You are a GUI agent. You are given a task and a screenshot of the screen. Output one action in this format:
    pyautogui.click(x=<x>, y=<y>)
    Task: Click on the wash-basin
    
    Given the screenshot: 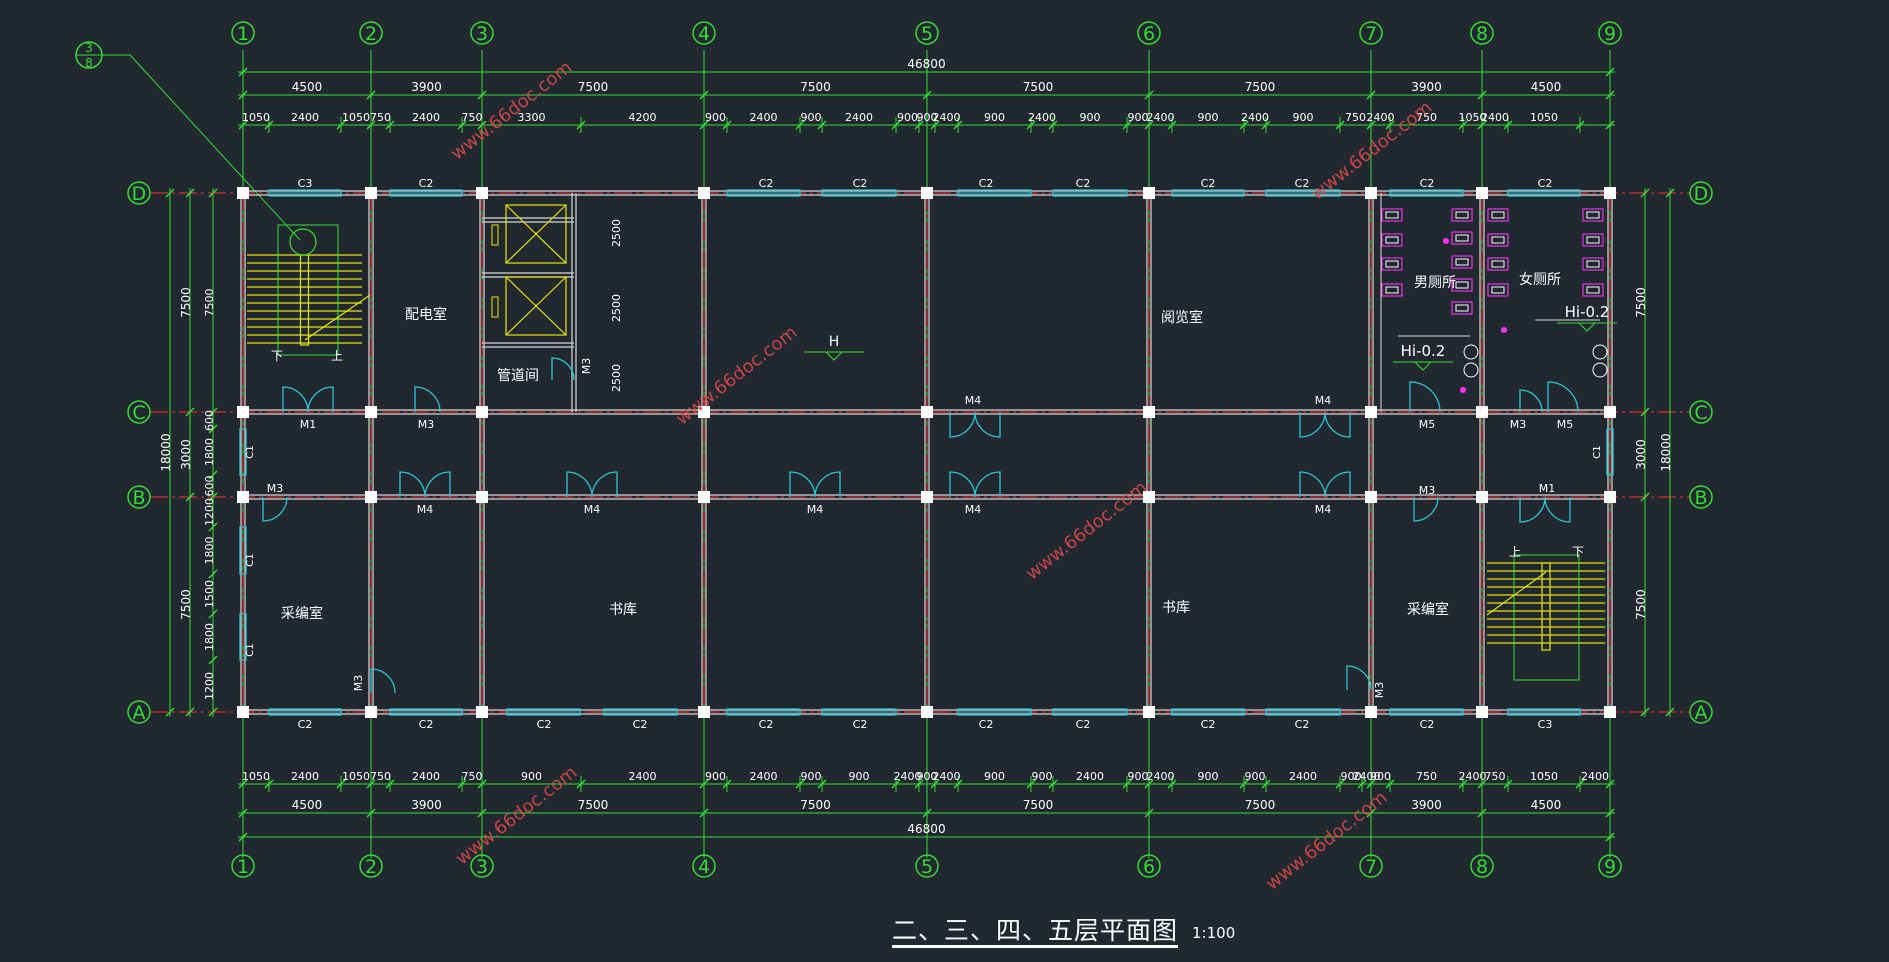 What is the action you would take?
    pyautogui.click(x=1600, y=352)
    